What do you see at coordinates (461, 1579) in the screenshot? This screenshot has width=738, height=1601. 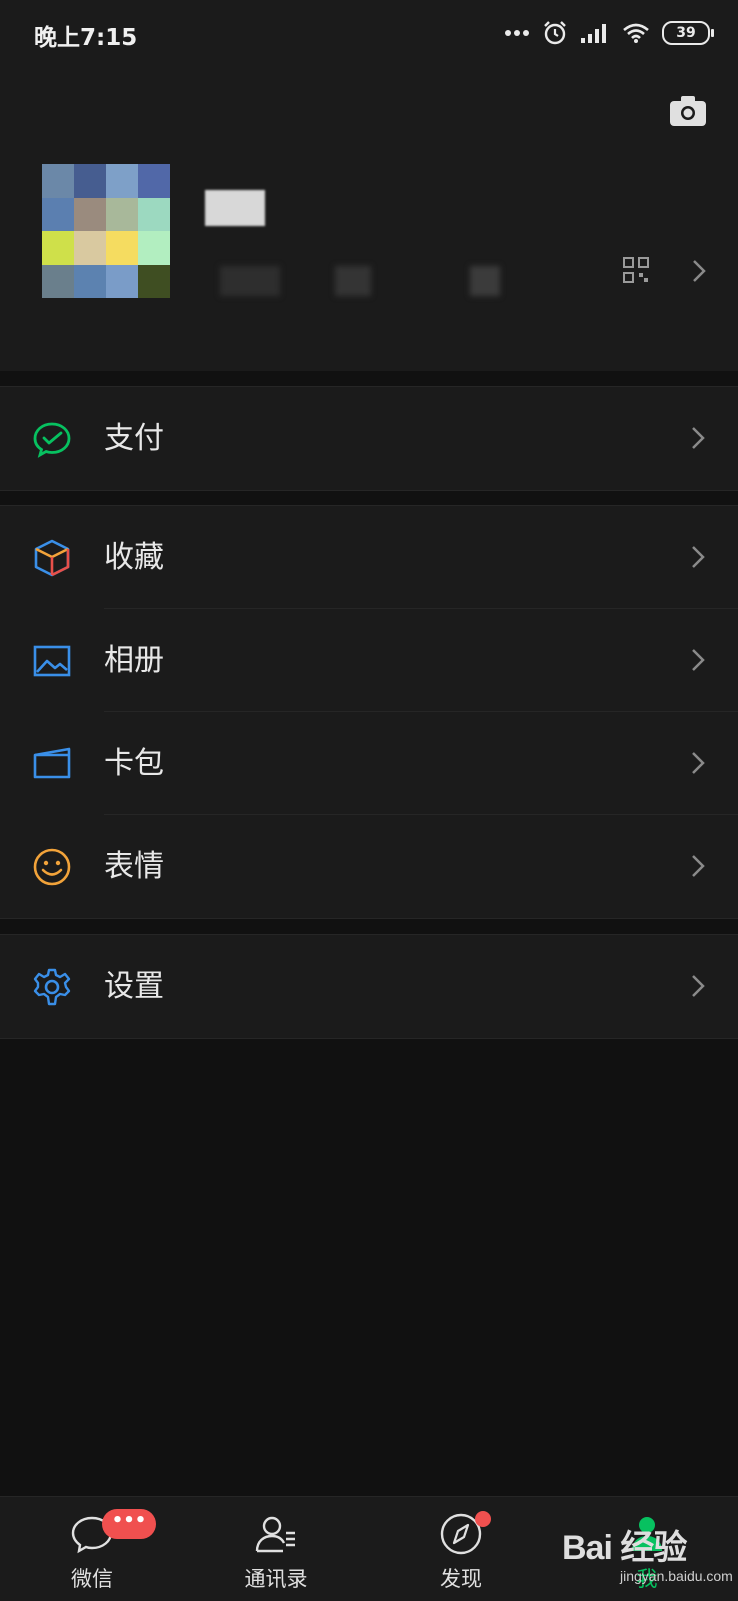 I see `tab-label: 发现` at bounding box center [461, 1579].